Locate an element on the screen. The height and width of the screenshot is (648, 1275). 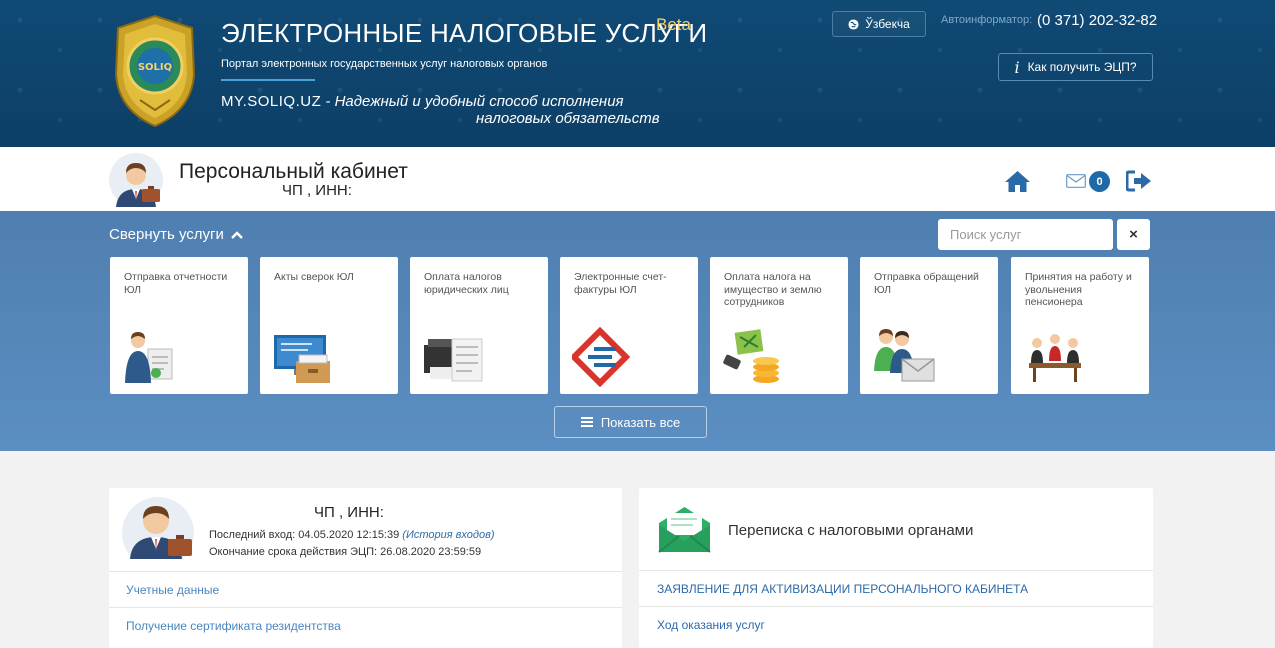
logout-icon is located at coordinates (1139, 181).